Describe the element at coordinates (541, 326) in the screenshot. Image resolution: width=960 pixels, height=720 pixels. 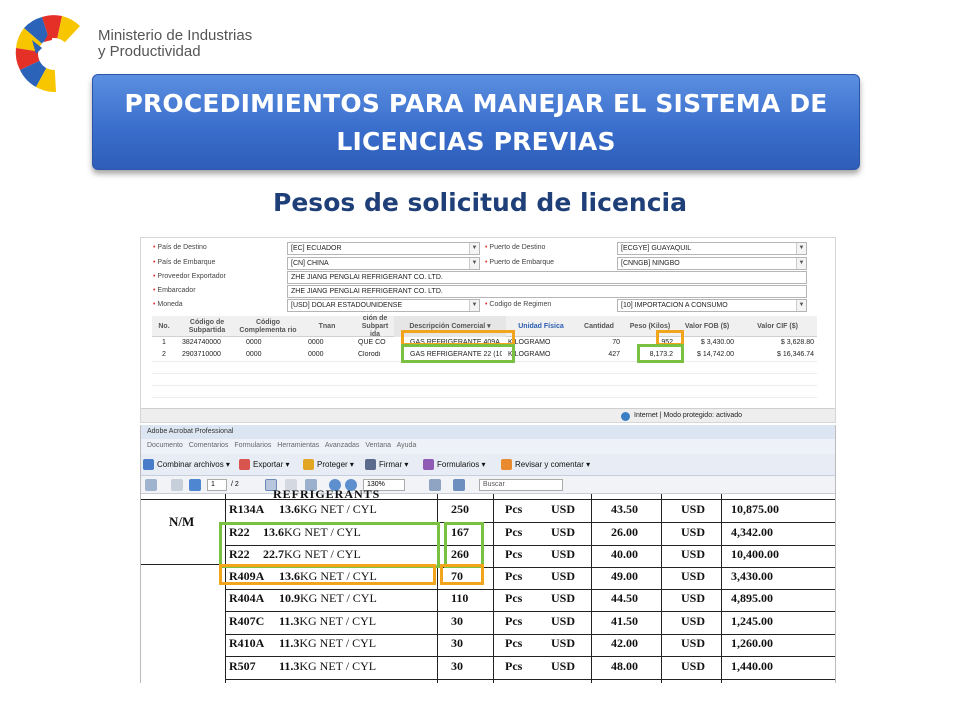
I see `col-unidad: Unidad Física` at that location.